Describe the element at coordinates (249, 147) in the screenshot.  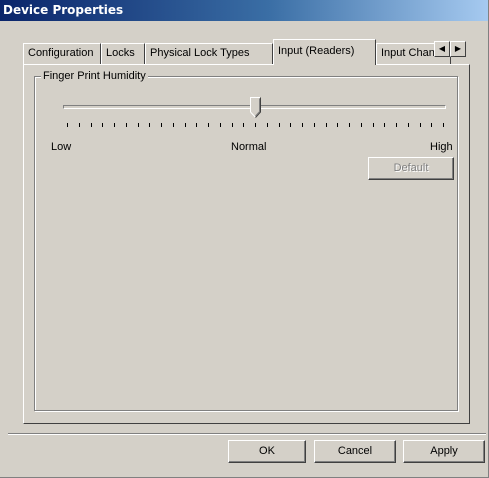
I see `slider-normal-label: Normal` at that location.